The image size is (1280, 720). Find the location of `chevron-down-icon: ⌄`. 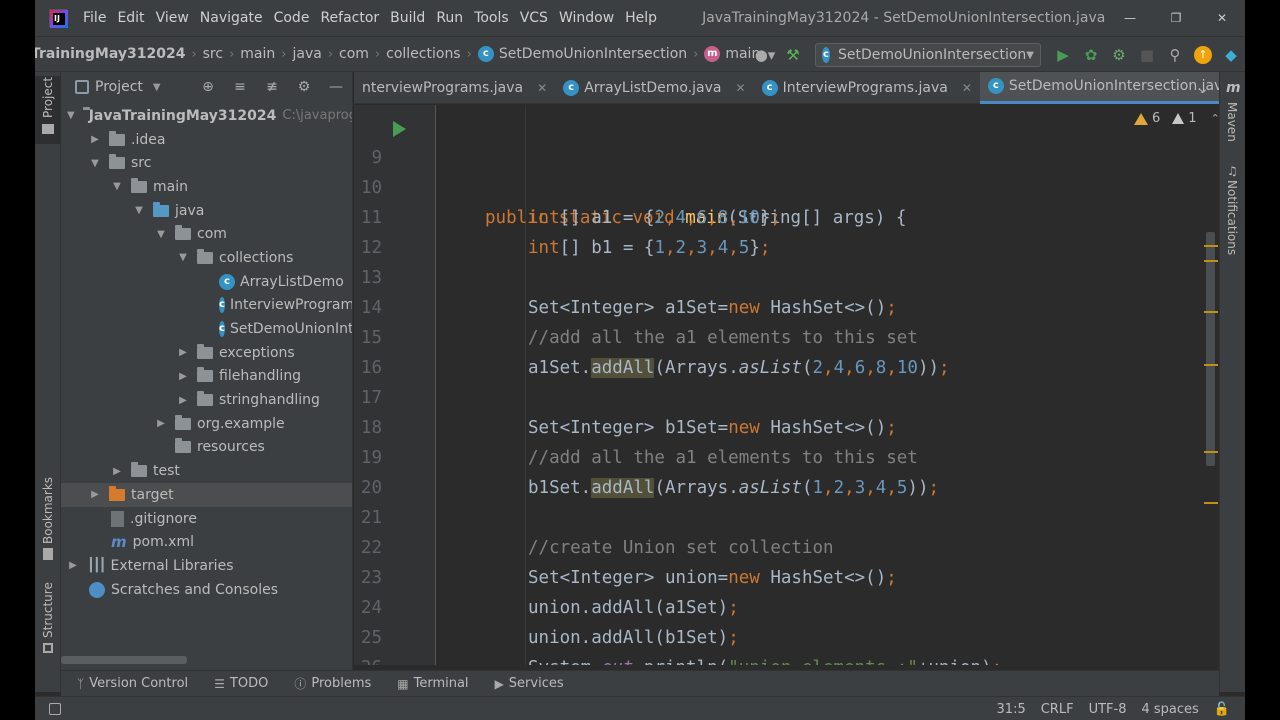

chevron-down-icon: ⌄ is located at coordinates (1203, 88).